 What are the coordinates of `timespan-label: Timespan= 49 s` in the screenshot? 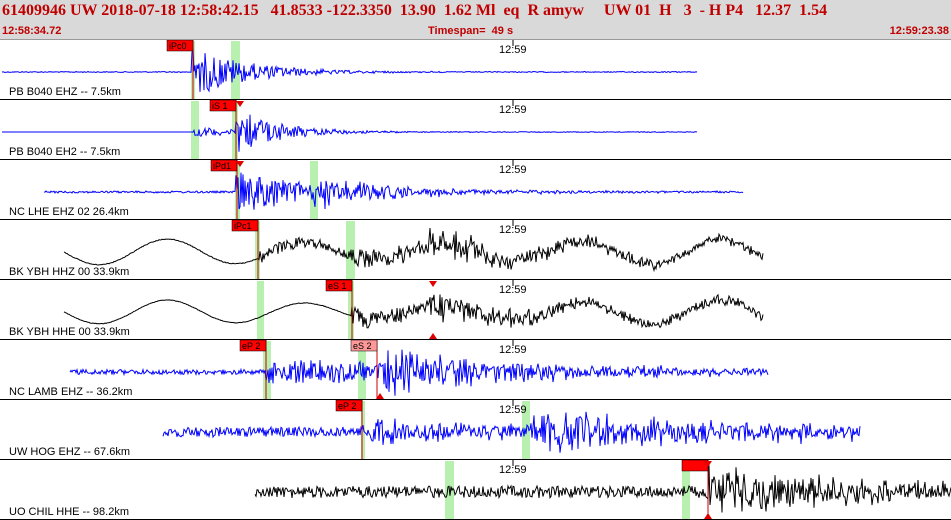 It's located at (471, 31).